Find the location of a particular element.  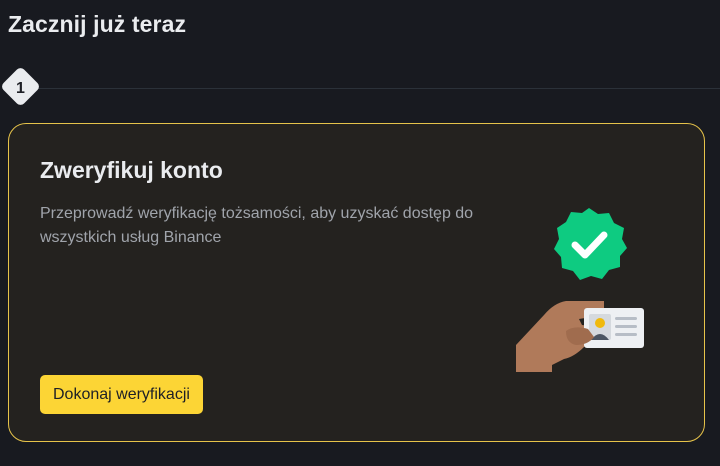

step-indicator: 1 is located at coordinates (360, 87).